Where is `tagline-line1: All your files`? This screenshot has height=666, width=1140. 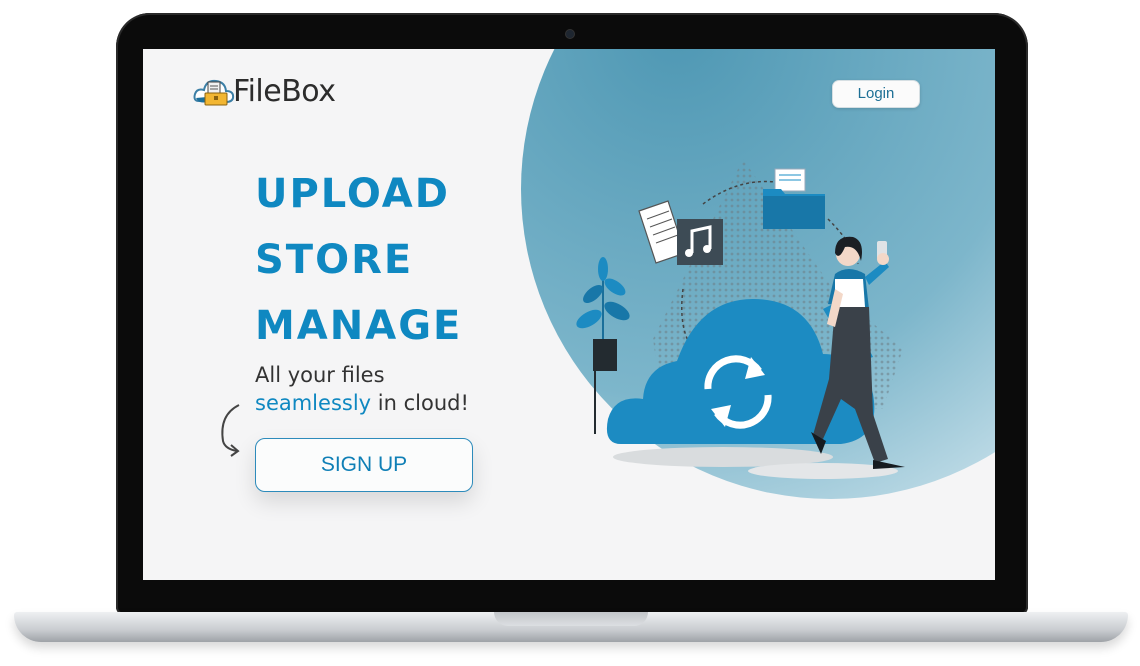
tagline-line1: All your files is located at coordinates (320, 375).